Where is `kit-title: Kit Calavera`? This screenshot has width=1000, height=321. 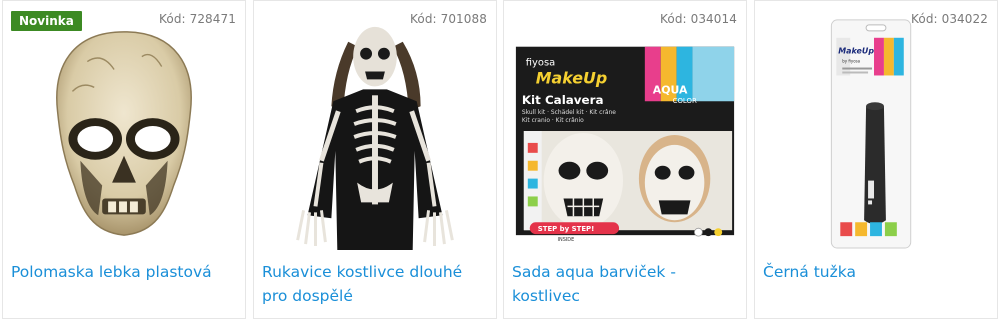 kit-title: Kit Calavera is located at coordinates (563, 100).